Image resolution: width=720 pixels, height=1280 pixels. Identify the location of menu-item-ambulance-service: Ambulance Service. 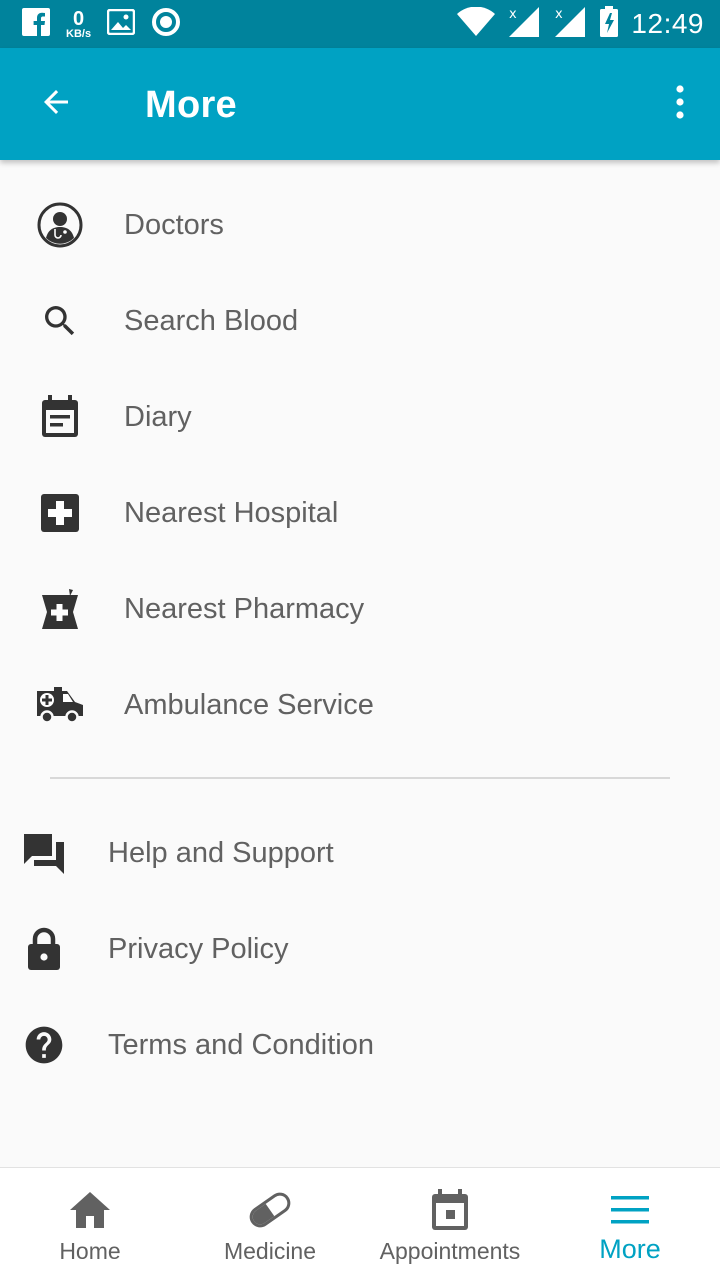
(360, 705).